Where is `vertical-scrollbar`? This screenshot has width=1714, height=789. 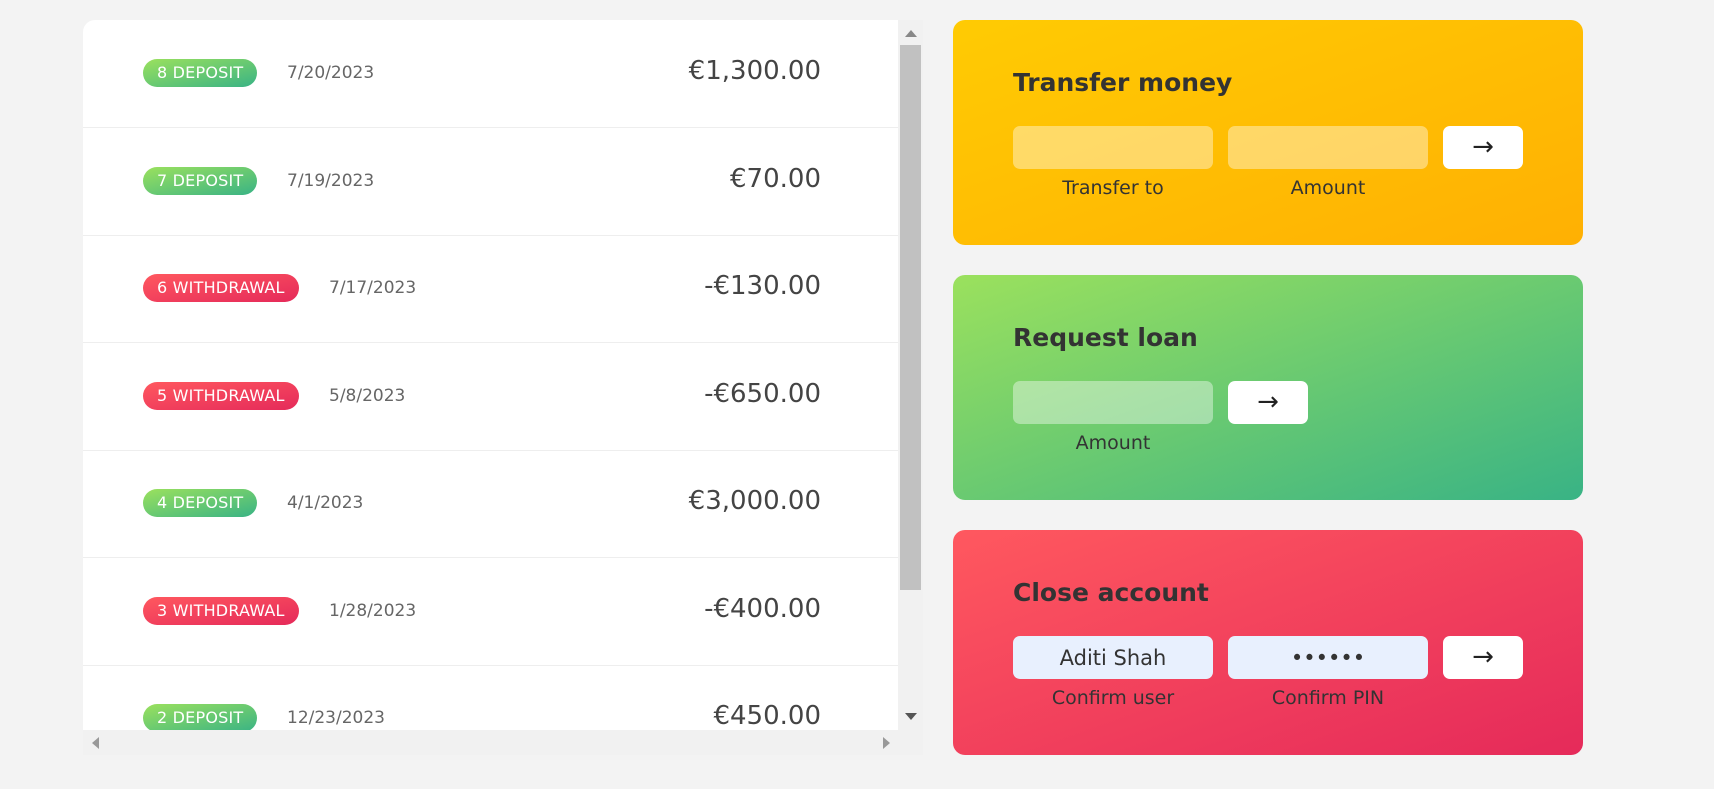
vertical-scrollbar is located at coordinates (910, 375).